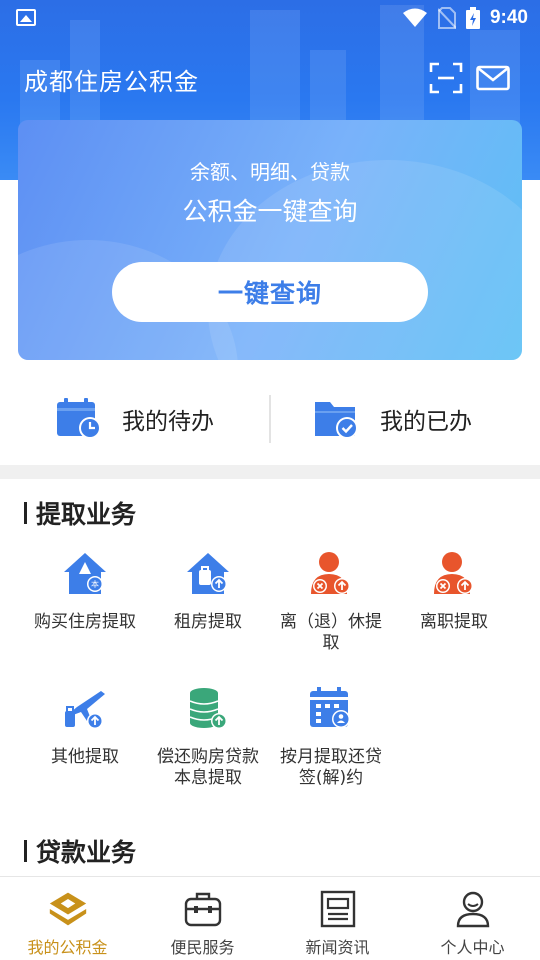  I want to click on nav-news: 新闻资讯, so click(337, 918).